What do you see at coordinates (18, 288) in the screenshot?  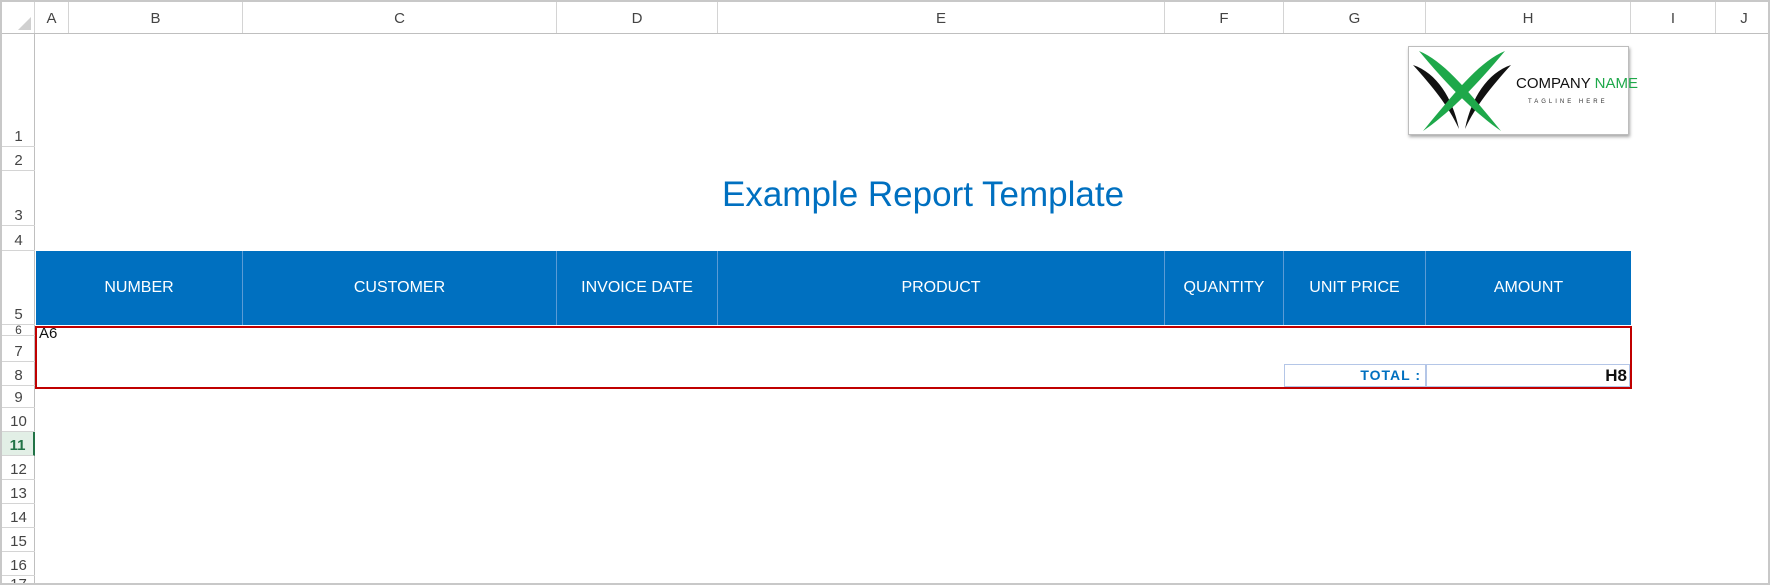 I see `row-header-5: 5` at bounding box center [18, 288].